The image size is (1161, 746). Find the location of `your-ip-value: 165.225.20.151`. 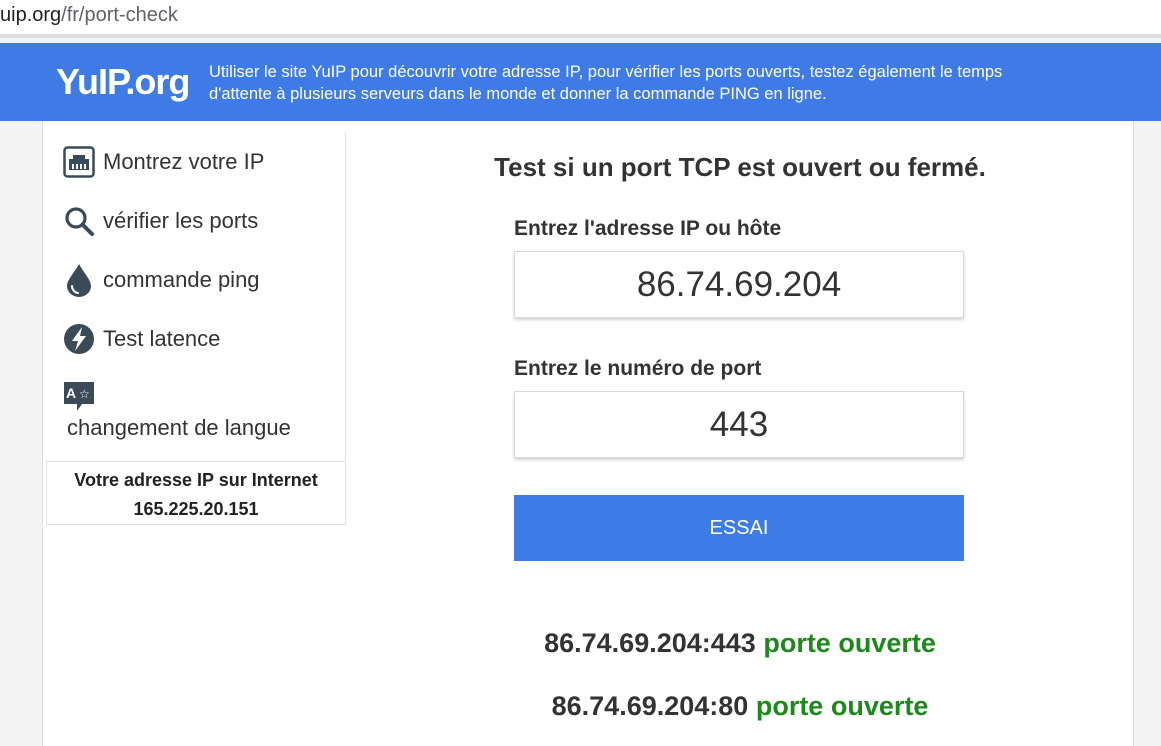

your-ip-value: 165.225.20.151 is located at coordinates (196, 509).